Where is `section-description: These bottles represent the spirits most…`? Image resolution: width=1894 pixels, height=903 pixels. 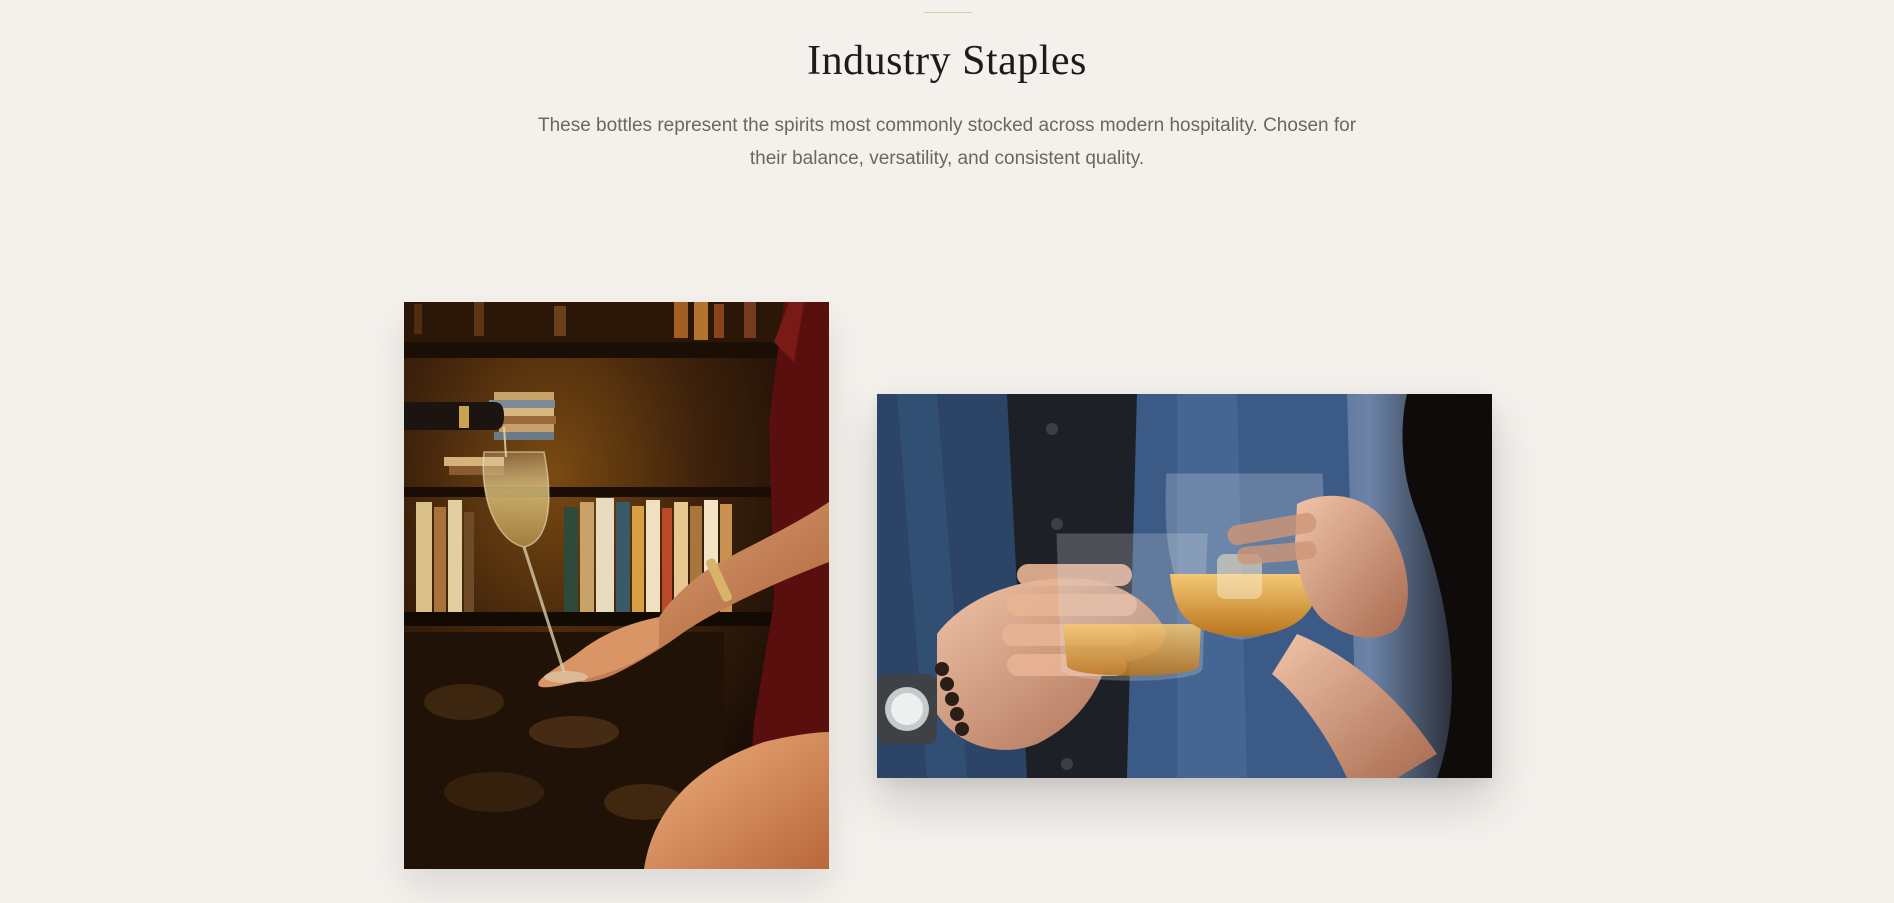 section-description: These bottles represent the spirits most… is located at coordinates (947, 142).